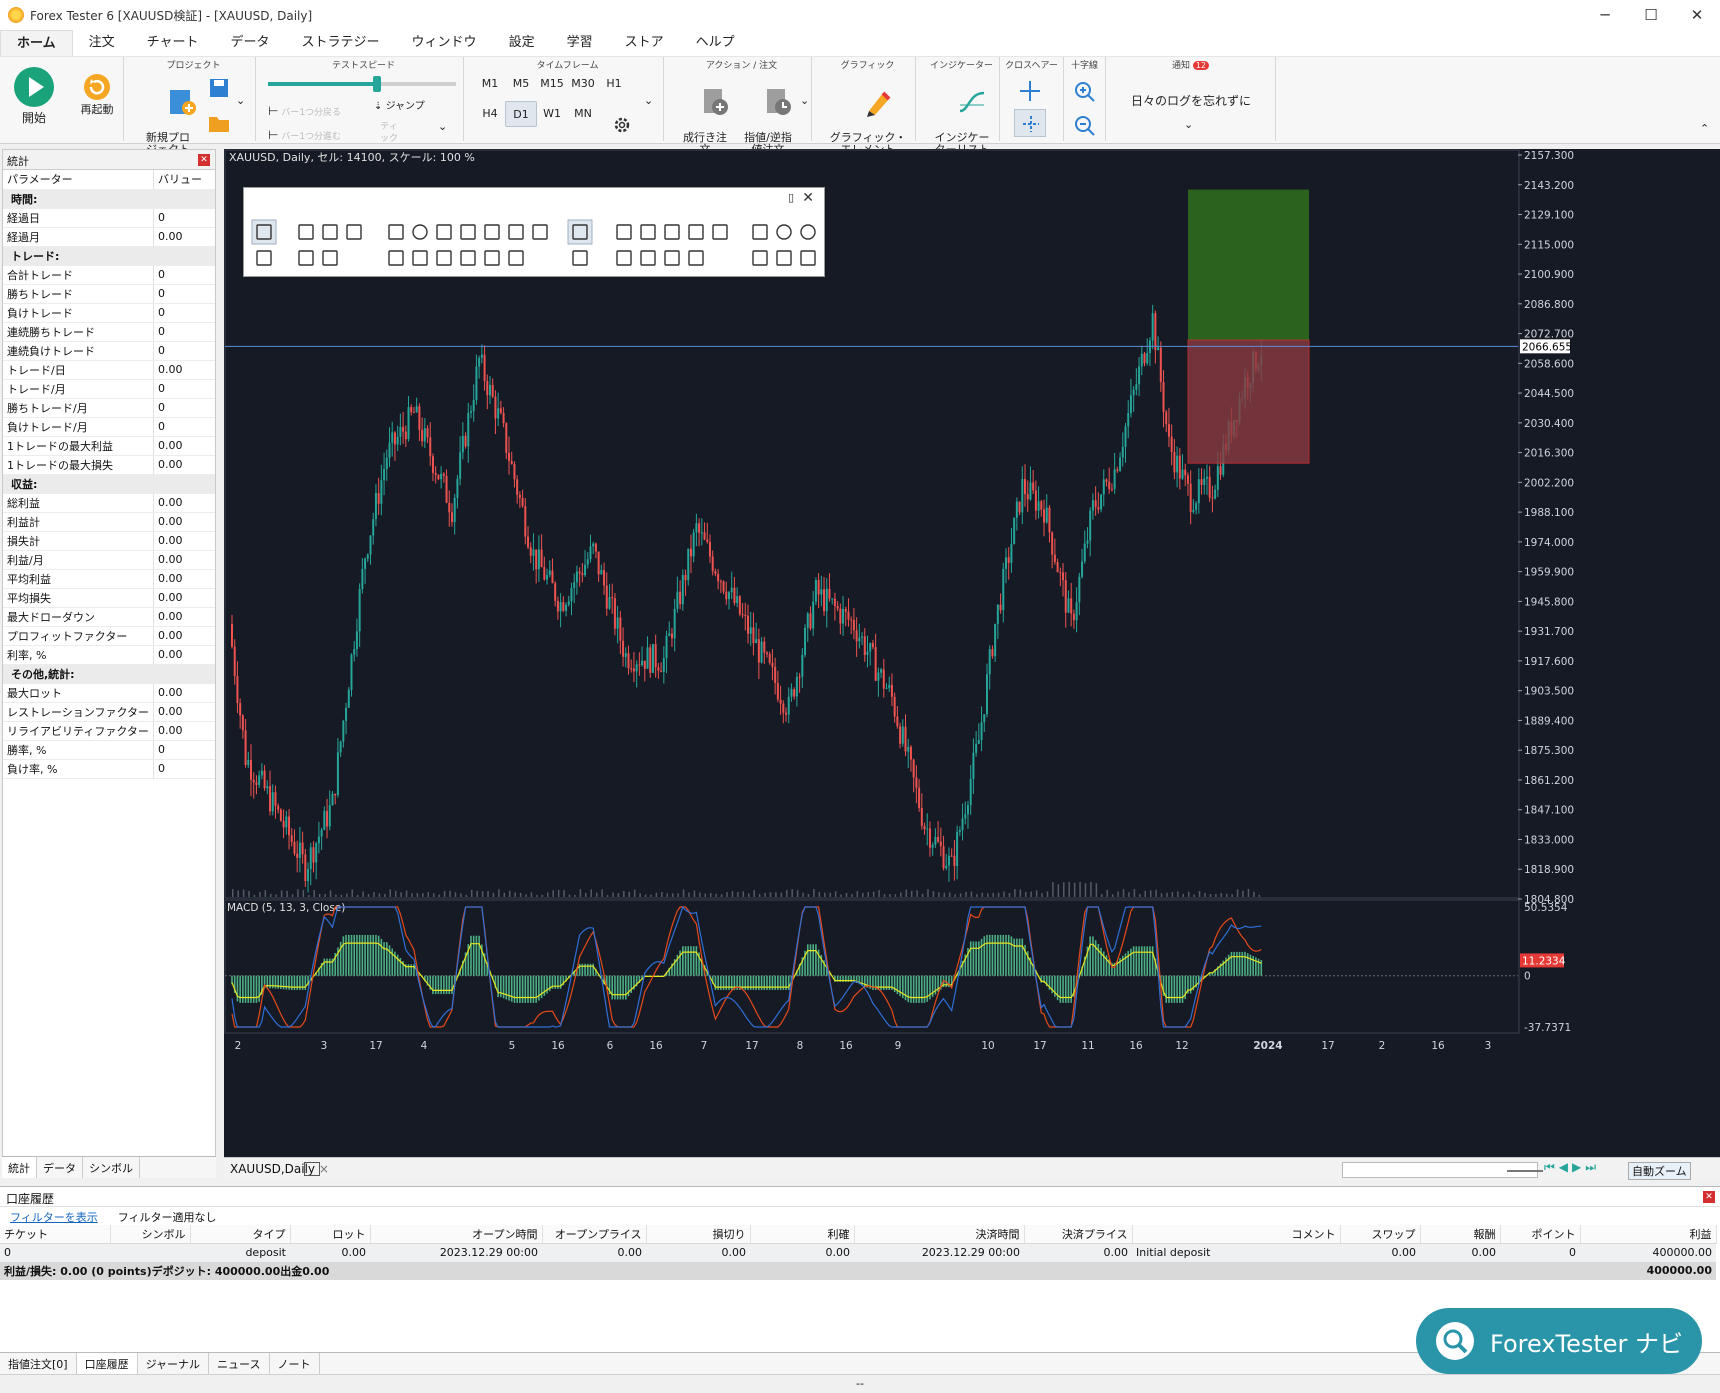  Describe the element at coordinates (1188, 125) in the screenshot. I see `notify-chevron-icon: ⌄` at that location.